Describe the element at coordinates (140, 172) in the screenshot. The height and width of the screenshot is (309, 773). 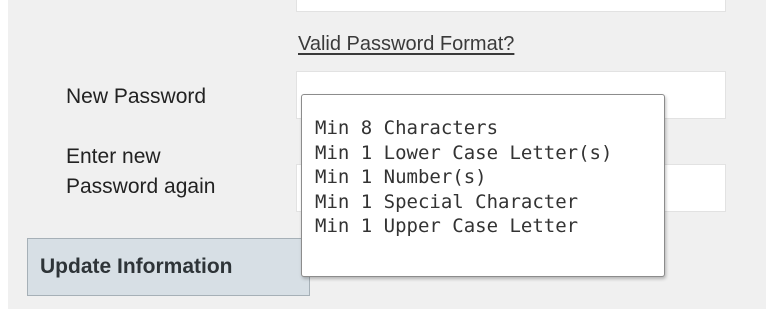
I see `confirm-password-label: Enter new Password again` at that location.